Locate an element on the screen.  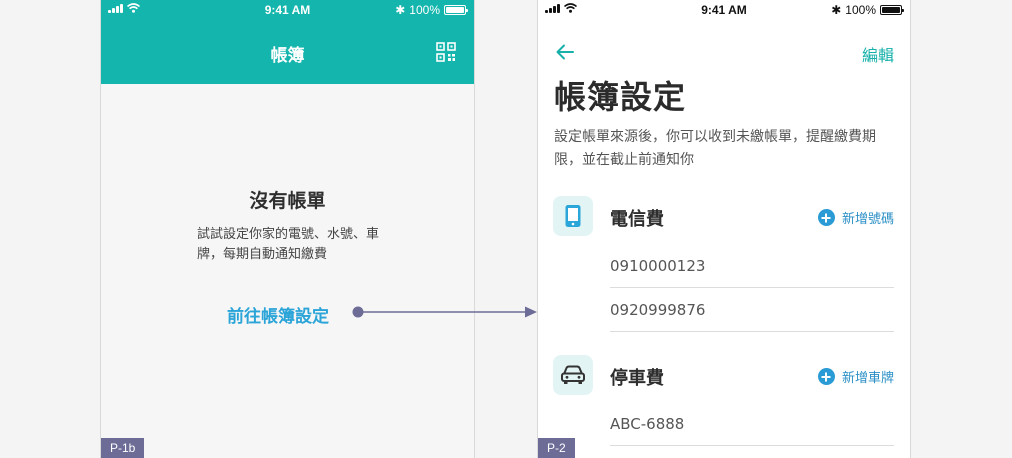
phone-icon is located at coordinates (573, 216).